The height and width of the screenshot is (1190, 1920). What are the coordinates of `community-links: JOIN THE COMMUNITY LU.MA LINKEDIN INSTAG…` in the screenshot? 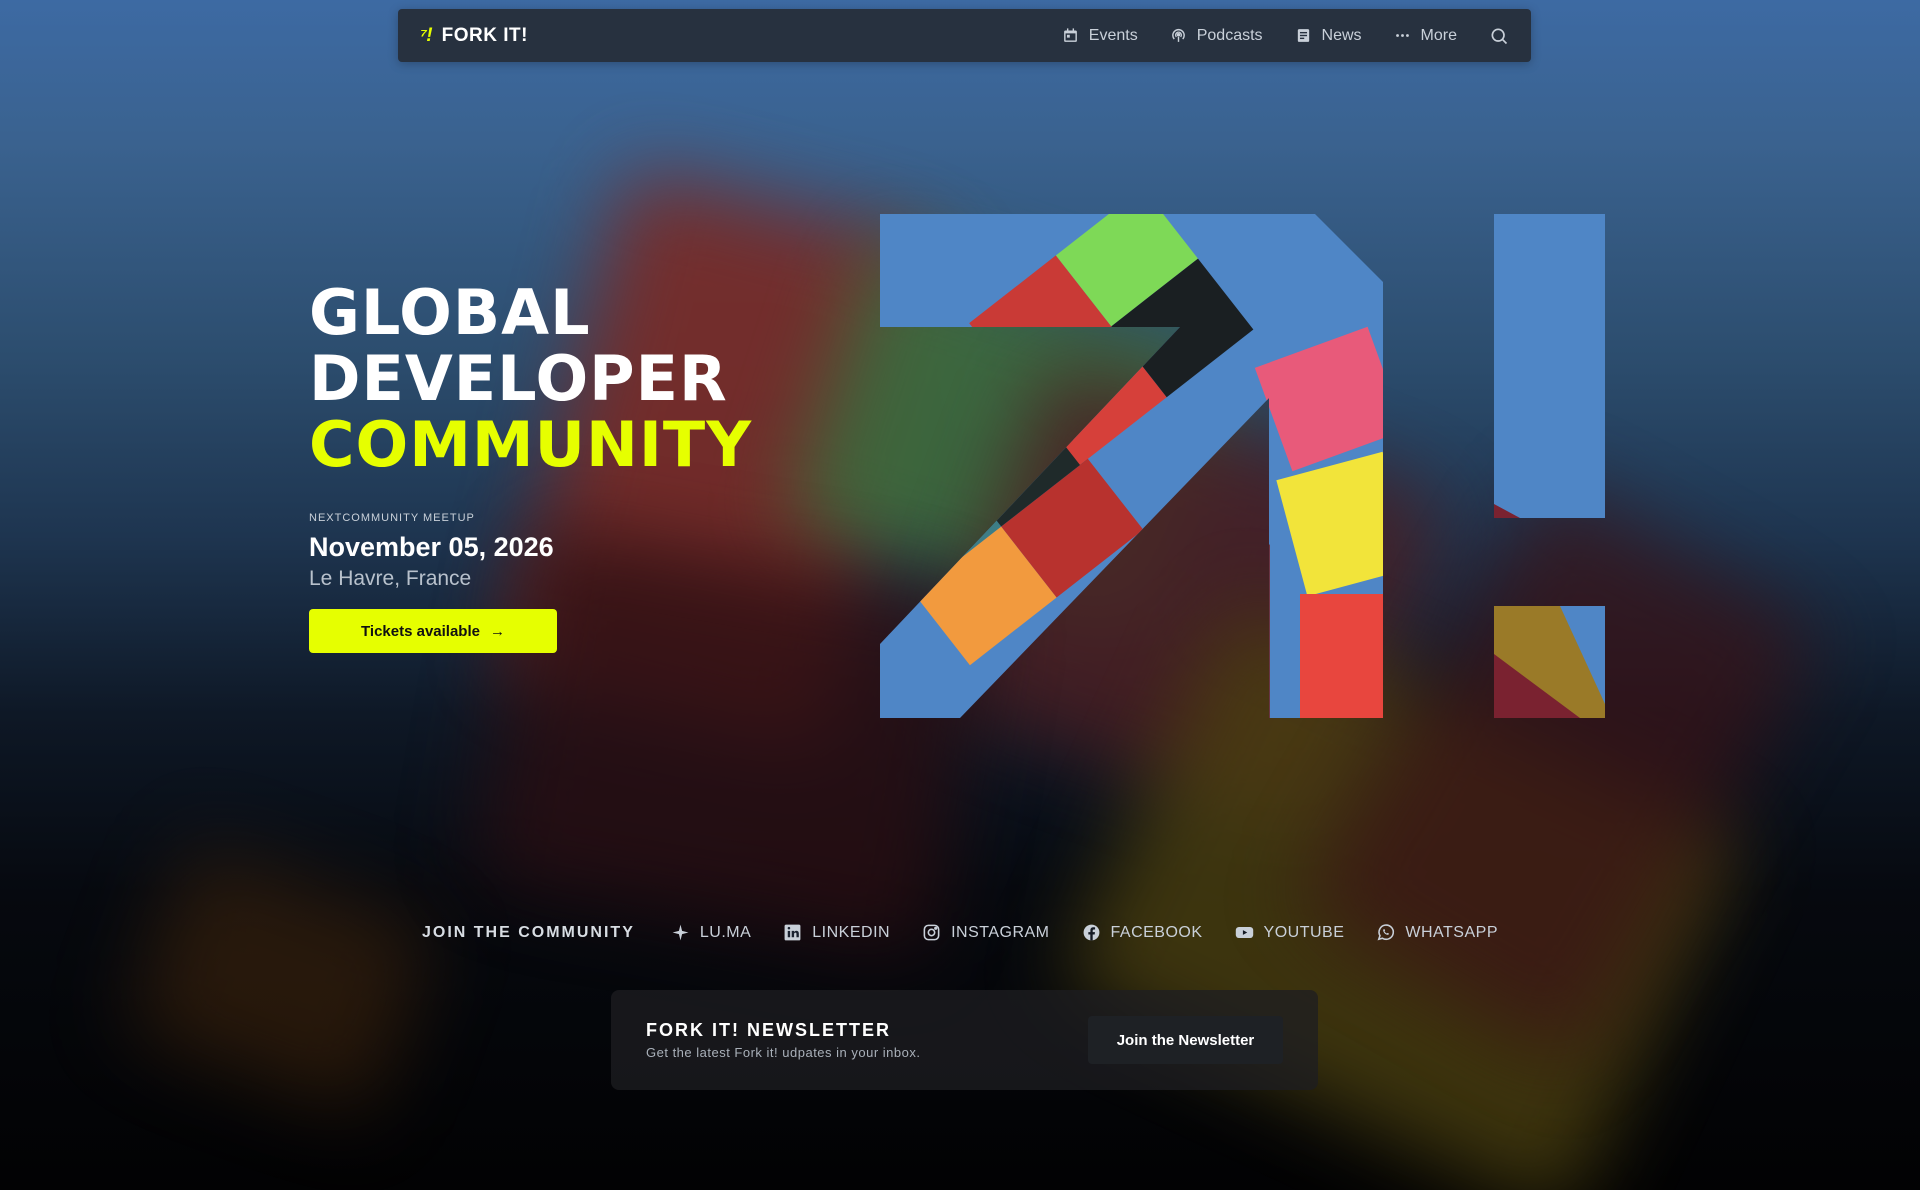 It's located at (960, 932).